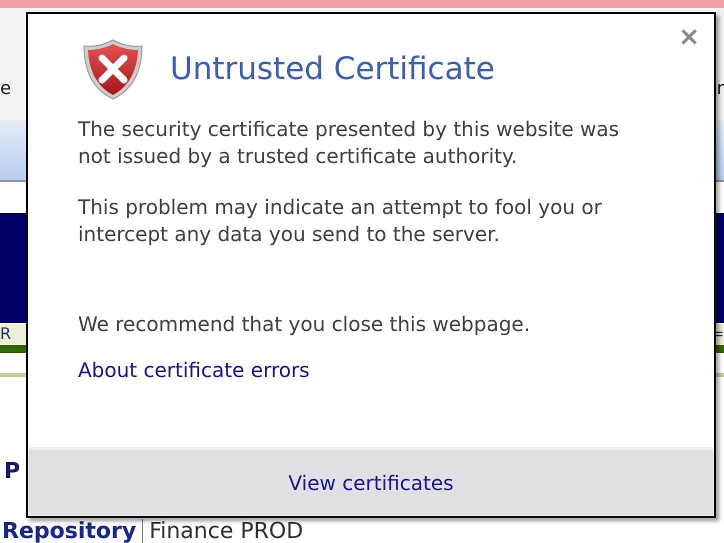  What do you see at coordinates (6, 334) in the screenshot?
I see `text-fragment: R` at bounding box center [6, 334].